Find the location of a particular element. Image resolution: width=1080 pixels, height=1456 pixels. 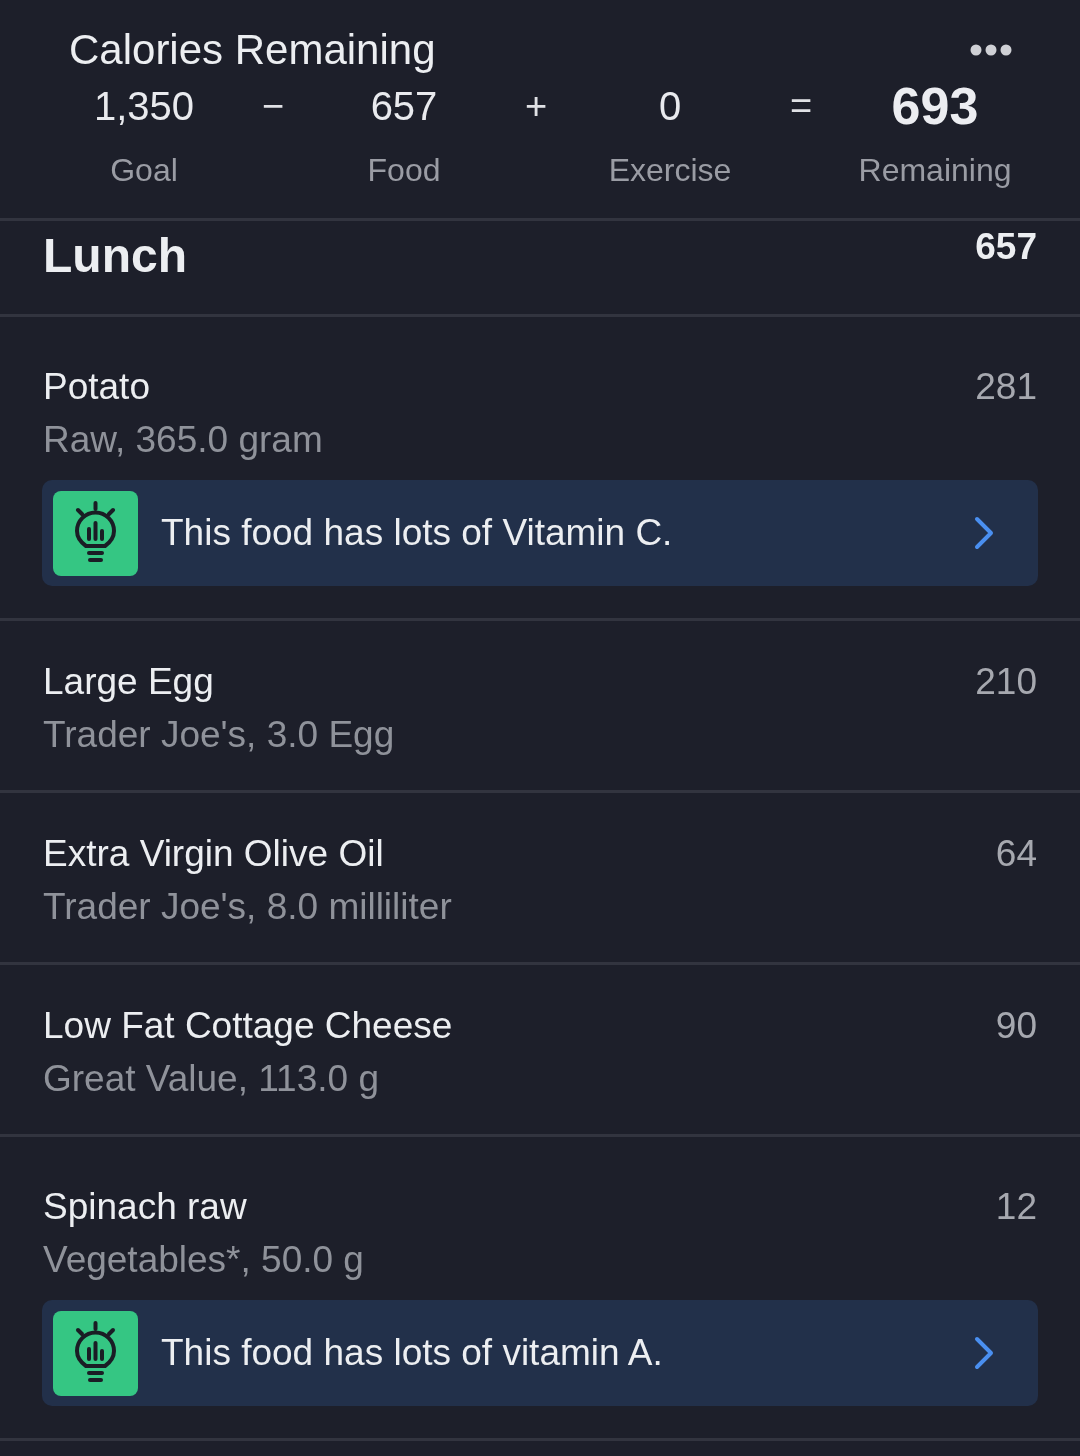

food-entry: Large Egg Trader Joe's, 3.0 Egg 210 is located at coordinates (540, 707).